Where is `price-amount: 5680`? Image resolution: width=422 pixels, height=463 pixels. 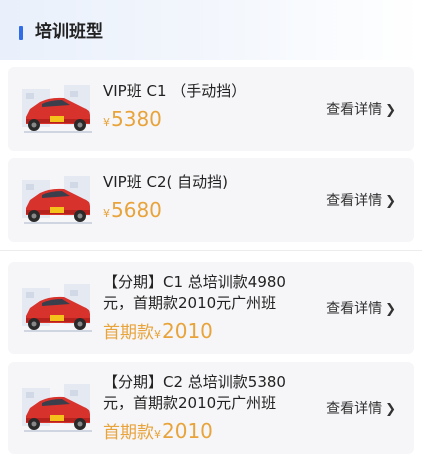
price-amount: 5680 is located at coordinates (136, 210).